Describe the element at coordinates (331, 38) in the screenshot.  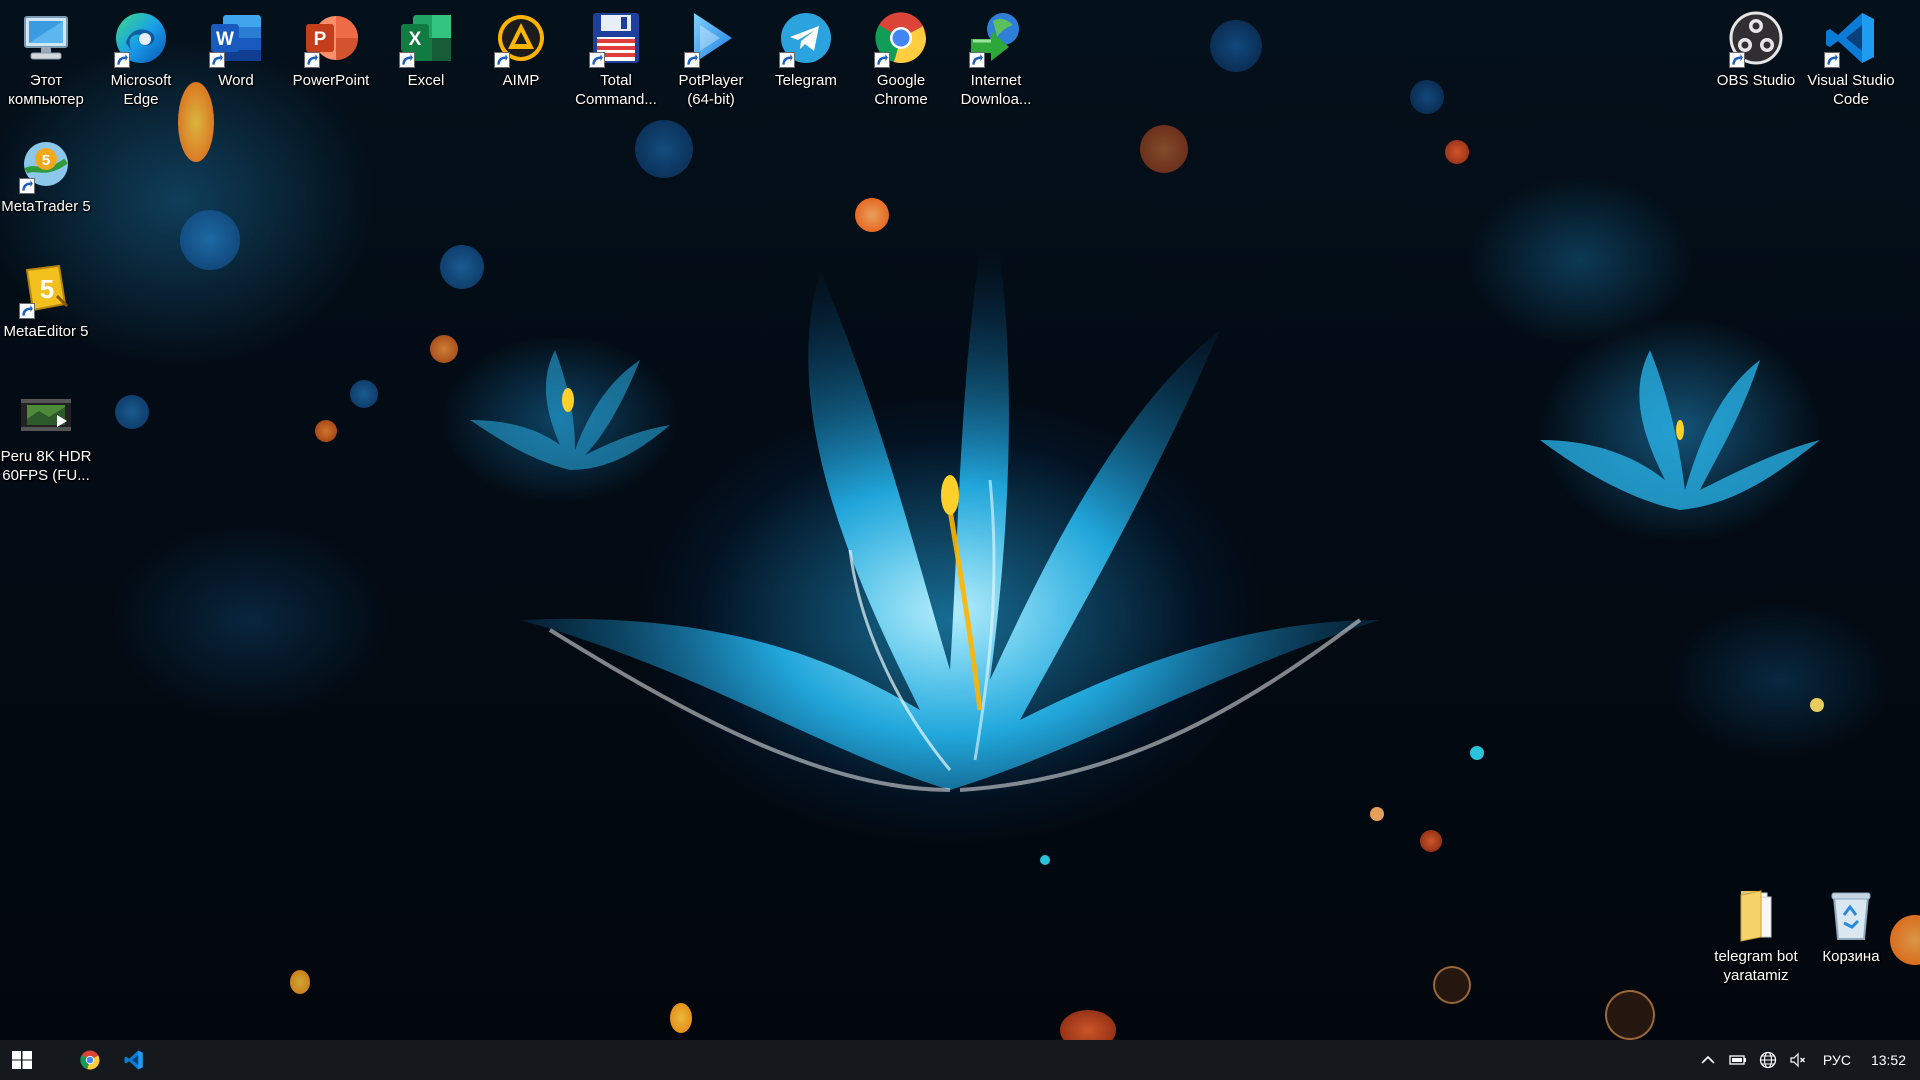
I see `powerpoint-icon: P` at that location.